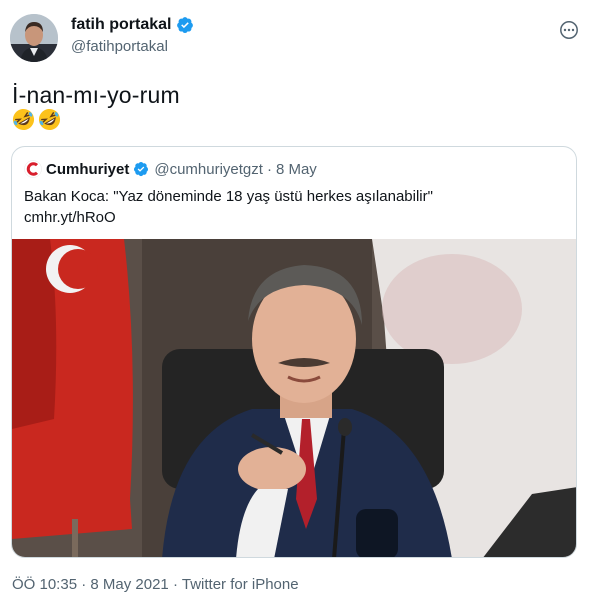 The image size is (597, 605). What do you see at coordinates (121, 25) in the screenshot?
I see `author-display-name: fatih portakal` at bounding box center [121, 25].